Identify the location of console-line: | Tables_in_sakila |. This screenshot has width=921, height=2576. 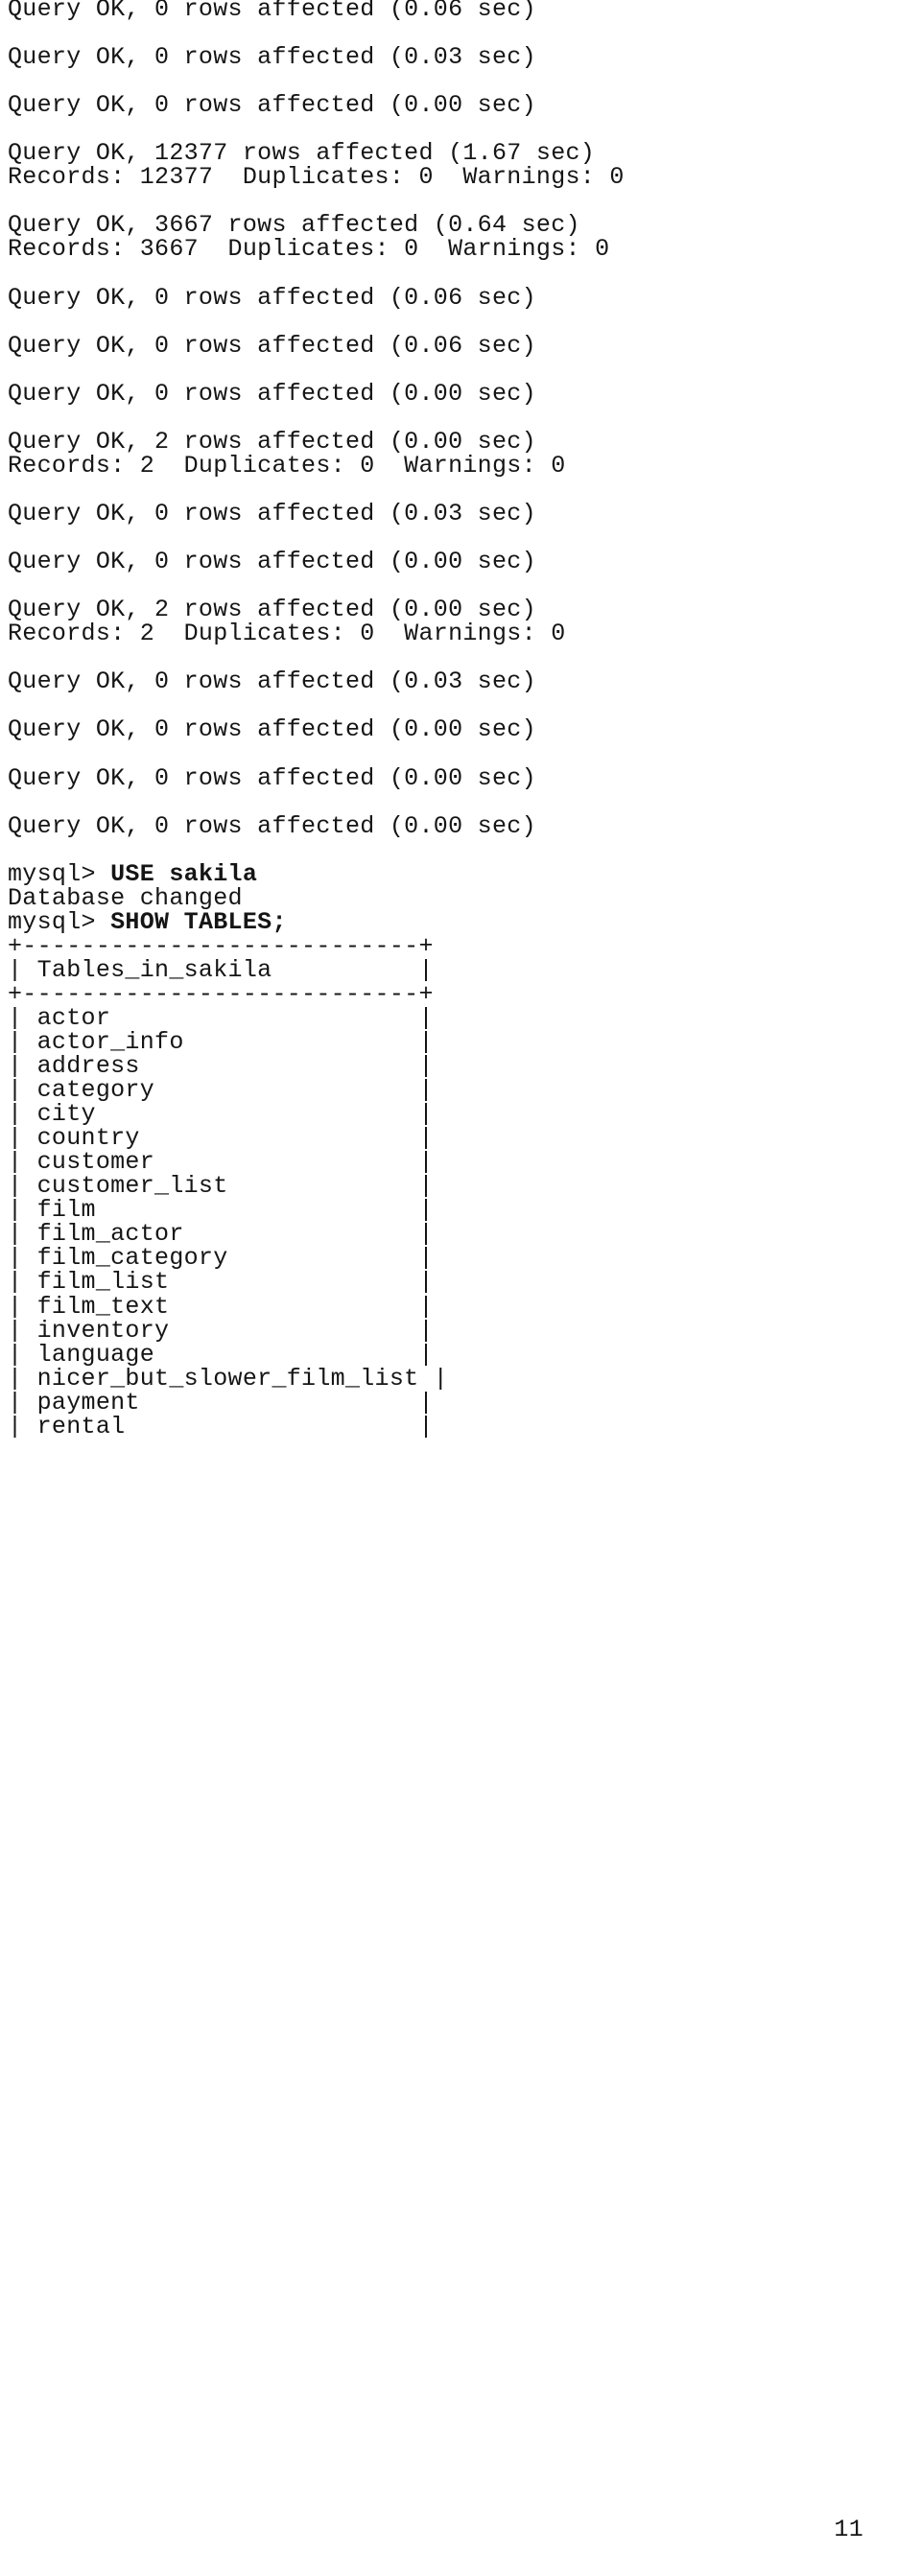
(221, 969).